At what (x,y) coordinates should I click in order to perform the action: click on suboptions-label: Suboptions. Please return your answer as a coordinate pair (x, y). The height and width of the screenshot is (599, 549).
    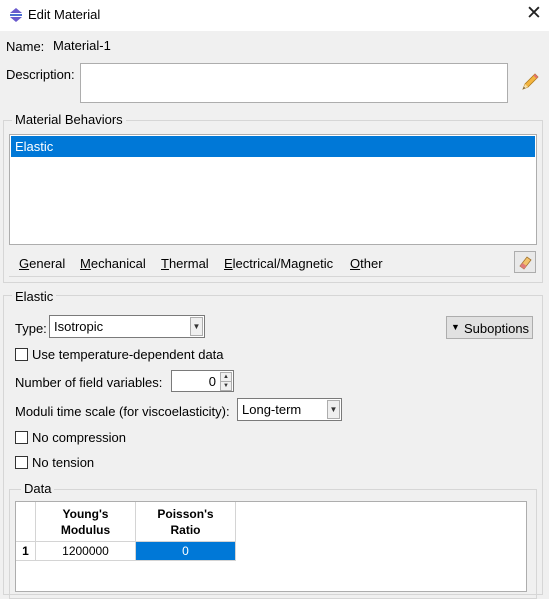
    Looking at the image, I should click on (497, 328).